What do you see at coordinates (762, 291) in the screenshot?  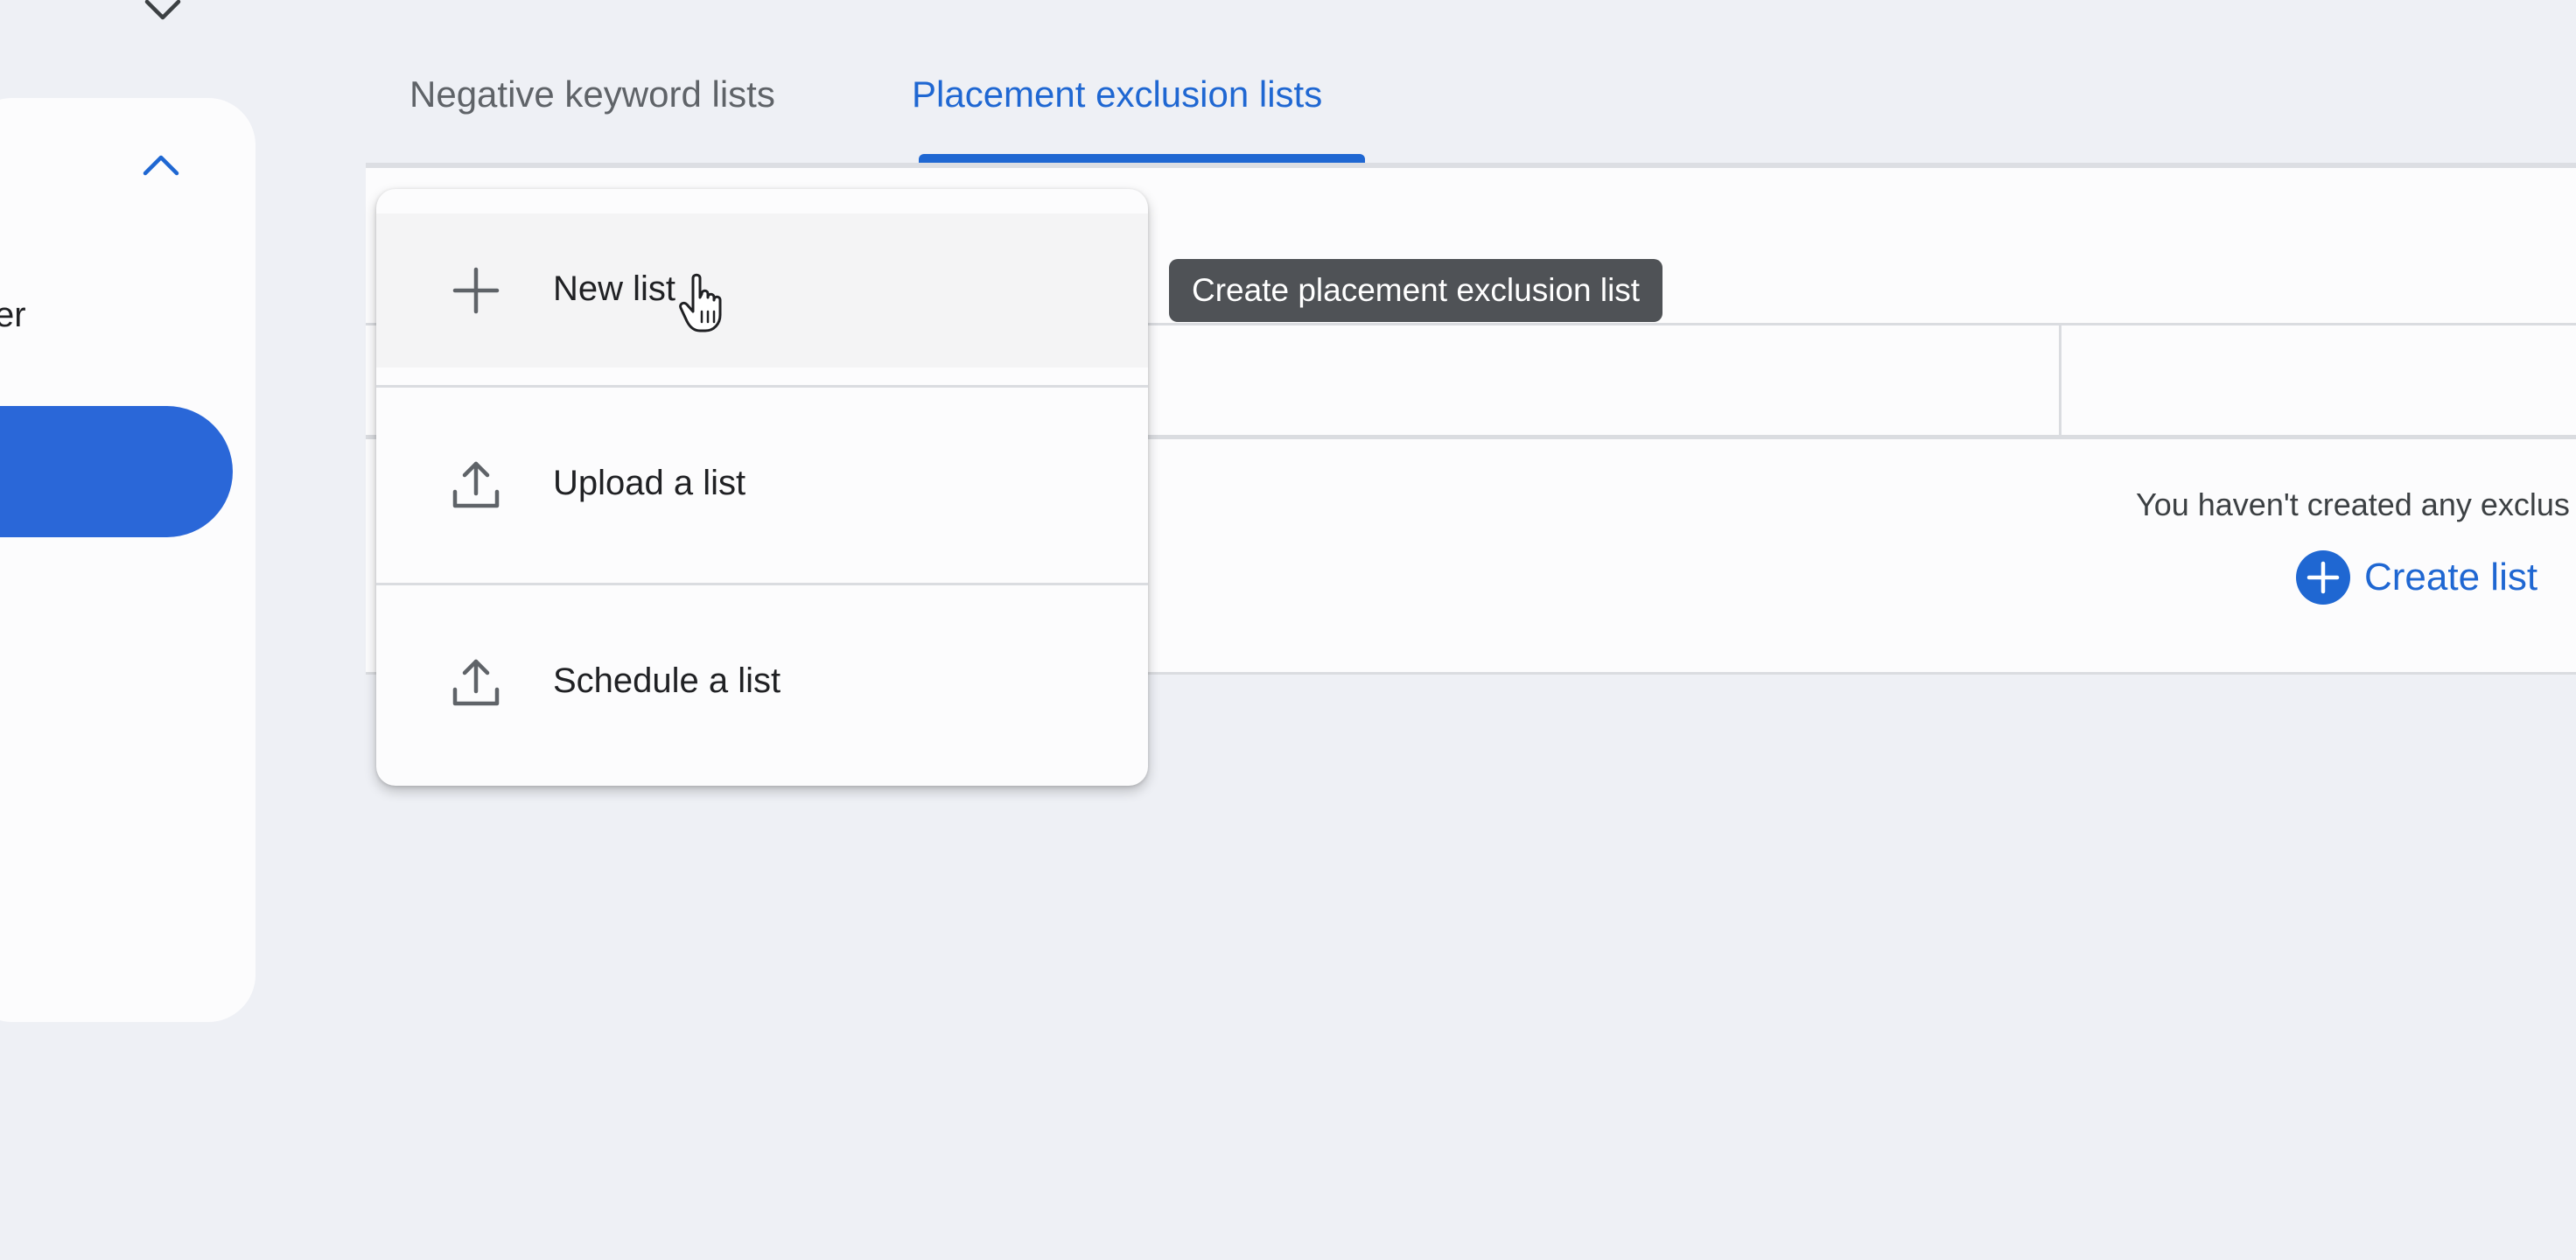 I see `menu-item-new-list: New list` at bounding box center [762, 291].